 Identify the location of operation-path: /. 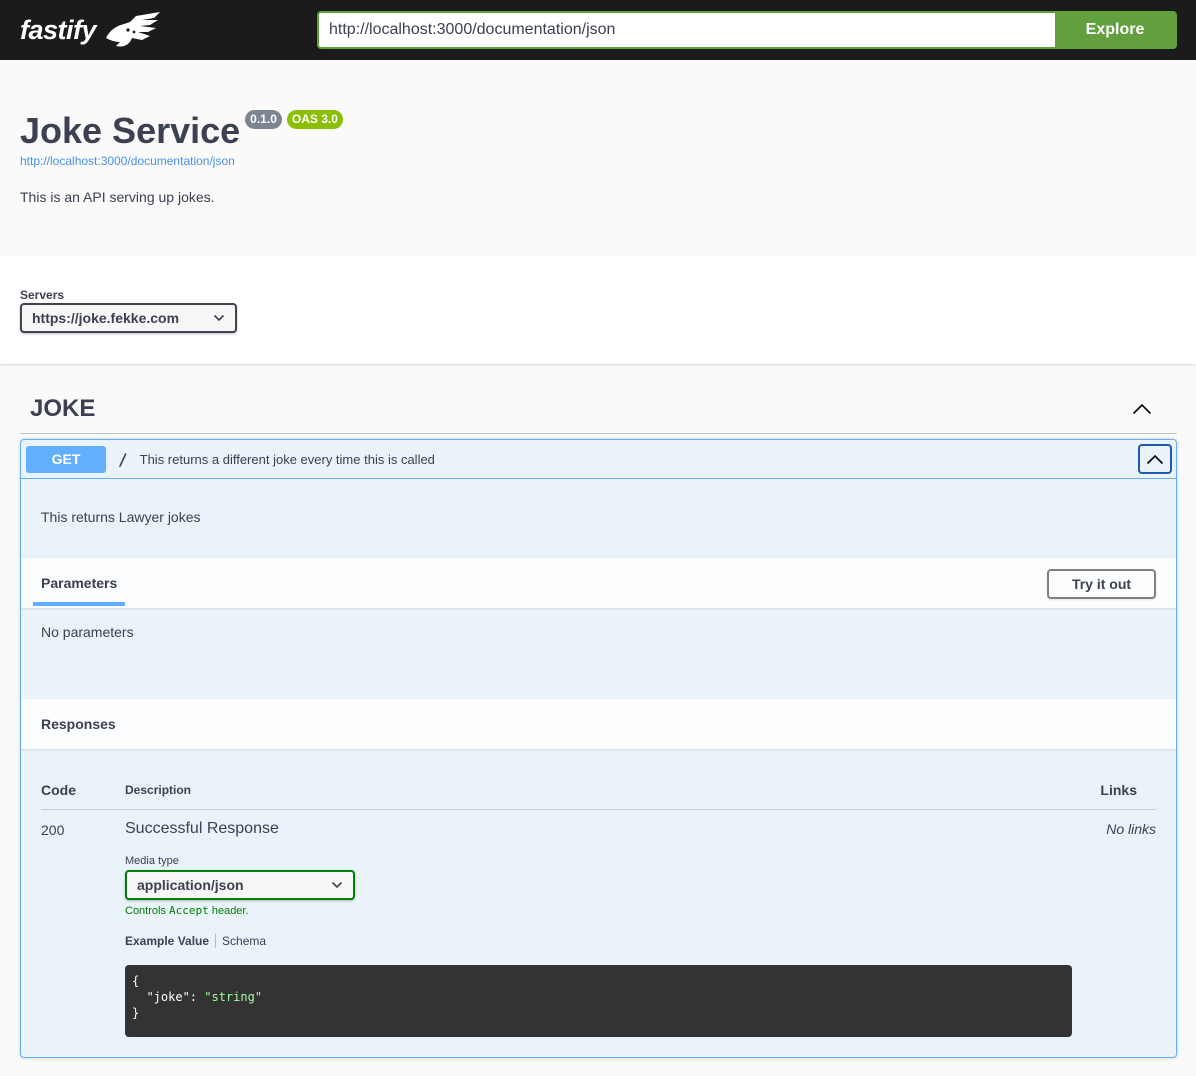
(123, 459).